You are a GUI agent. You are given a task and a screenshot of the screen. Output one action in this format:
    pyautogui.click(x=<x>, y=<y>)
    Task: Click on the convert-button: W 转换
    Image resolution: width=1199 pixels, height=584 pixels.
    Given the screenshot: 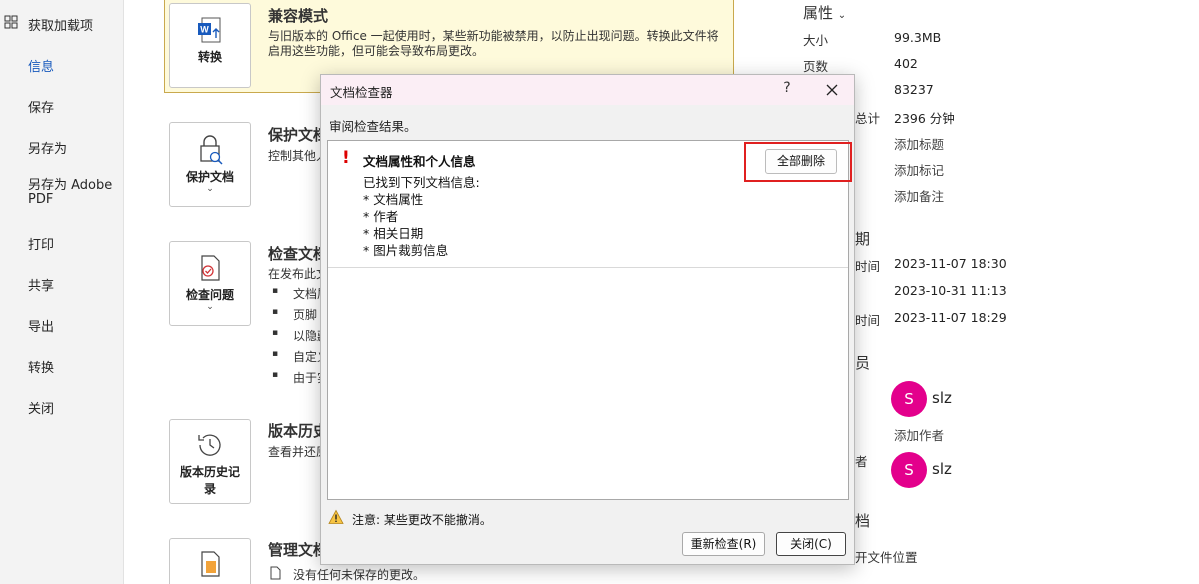 What is the action you would take?
    pyautogui.click(x=210, y=45)
    